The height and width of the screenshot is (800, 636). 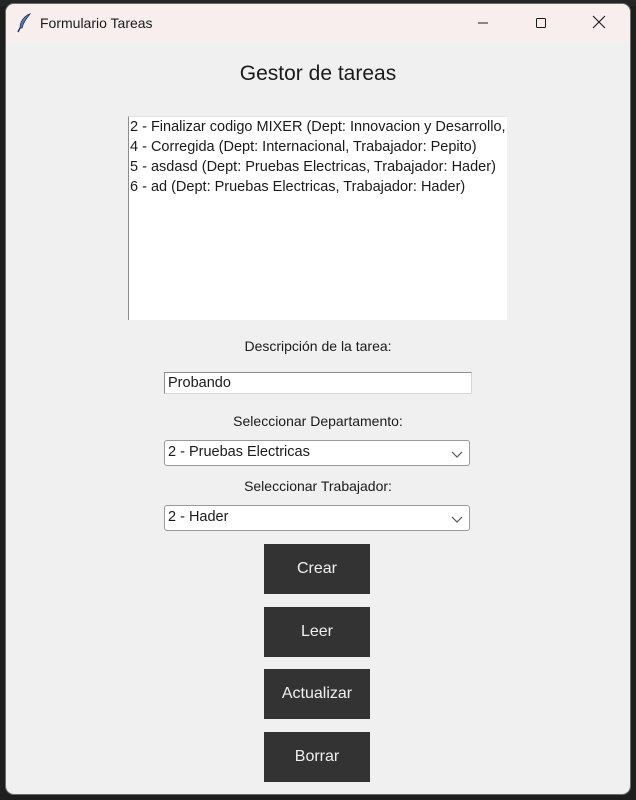 I want to click on department-select-value: 2 - Pruebas Electricas, so click(x=239, y=452).